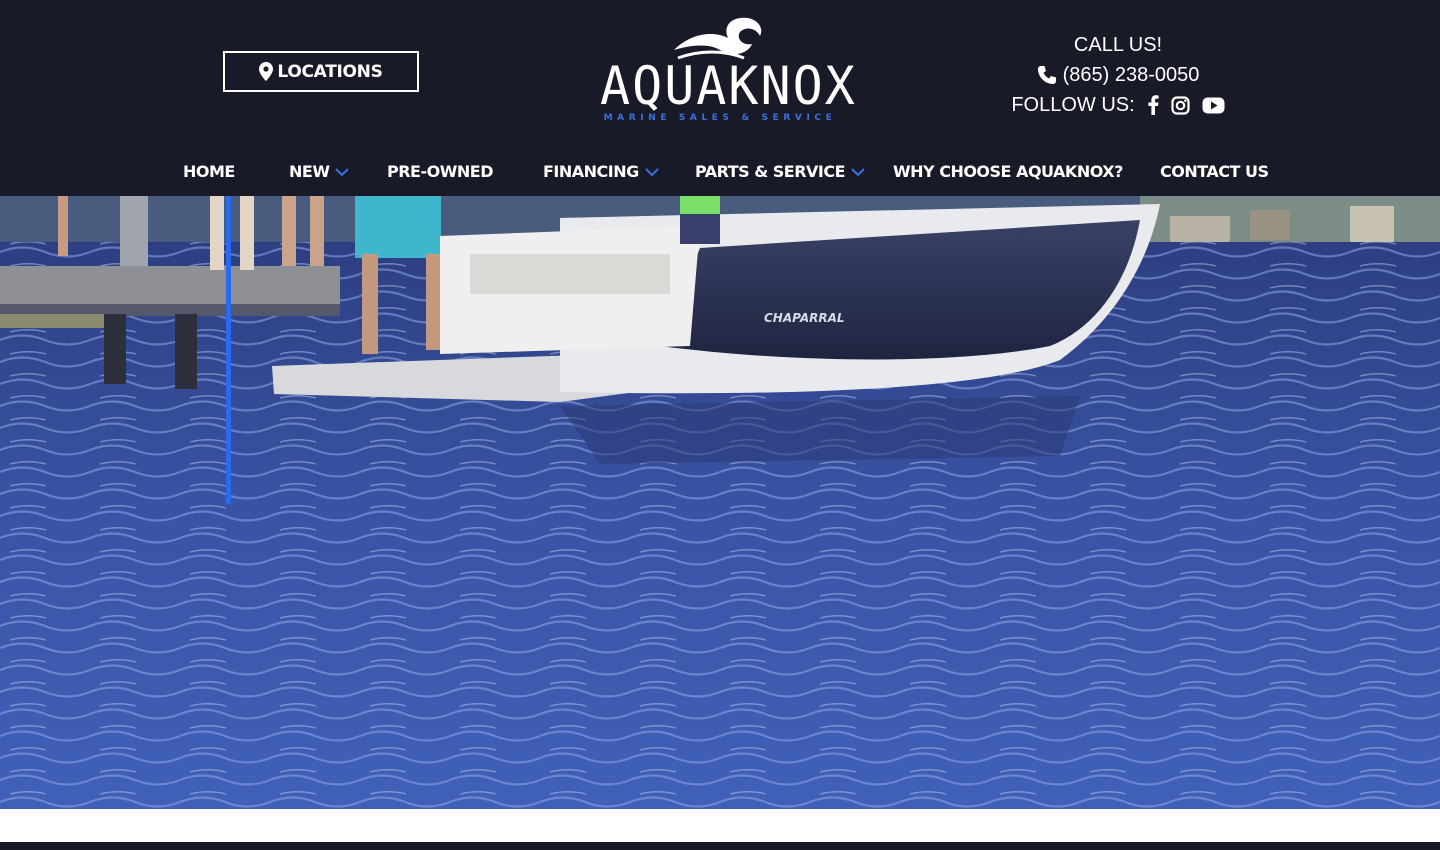 This screenshot has height=850, width=1440. What do you see at coordinates (1118, 45) in the screenshot?
I see `call-us-label: CALL US!` at bounding box center [1118, 45].